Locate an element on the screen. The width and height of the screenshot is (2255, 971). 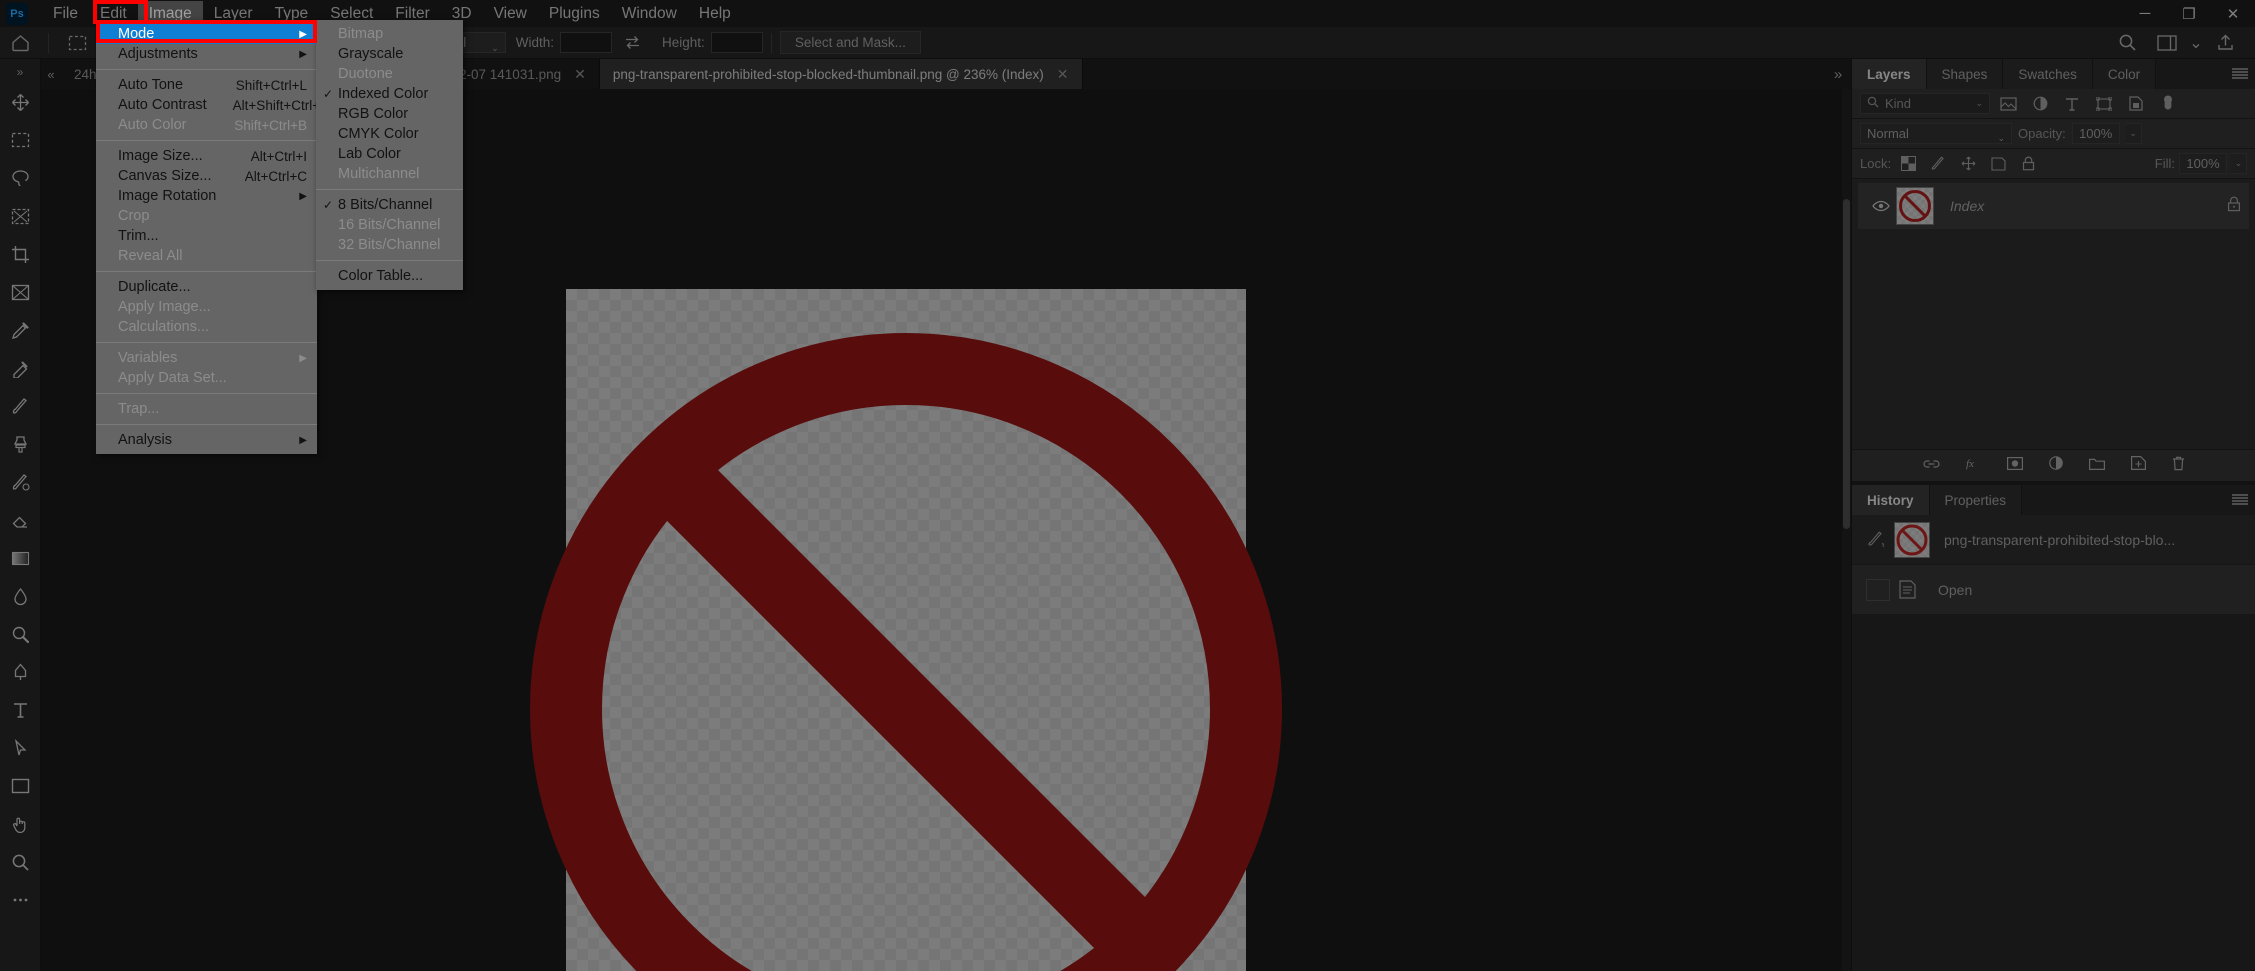
canvas-vertical-scrollbar is located at coordinates (1846, 530).